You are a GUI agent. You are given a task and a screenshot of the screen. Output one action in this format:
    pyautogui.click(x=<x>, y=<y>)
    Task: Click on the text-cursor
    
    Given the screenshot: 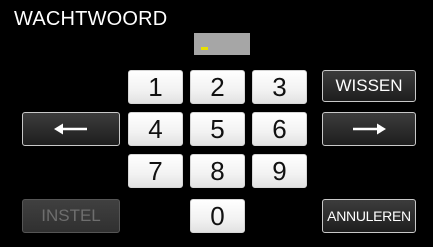 What is the action you would take?
    pyautogui.click(x=204, y=48)
    